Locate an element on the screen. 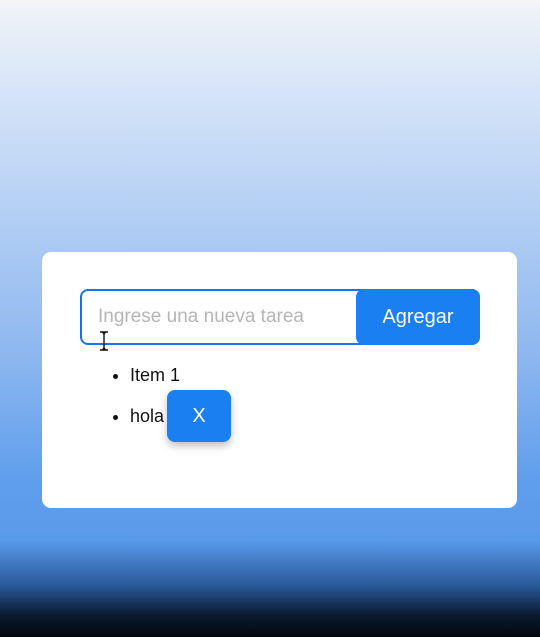 The height and width of the screenshot is (637, 540). task-list: Item 1 hola X is located at coordinates (136, 406).